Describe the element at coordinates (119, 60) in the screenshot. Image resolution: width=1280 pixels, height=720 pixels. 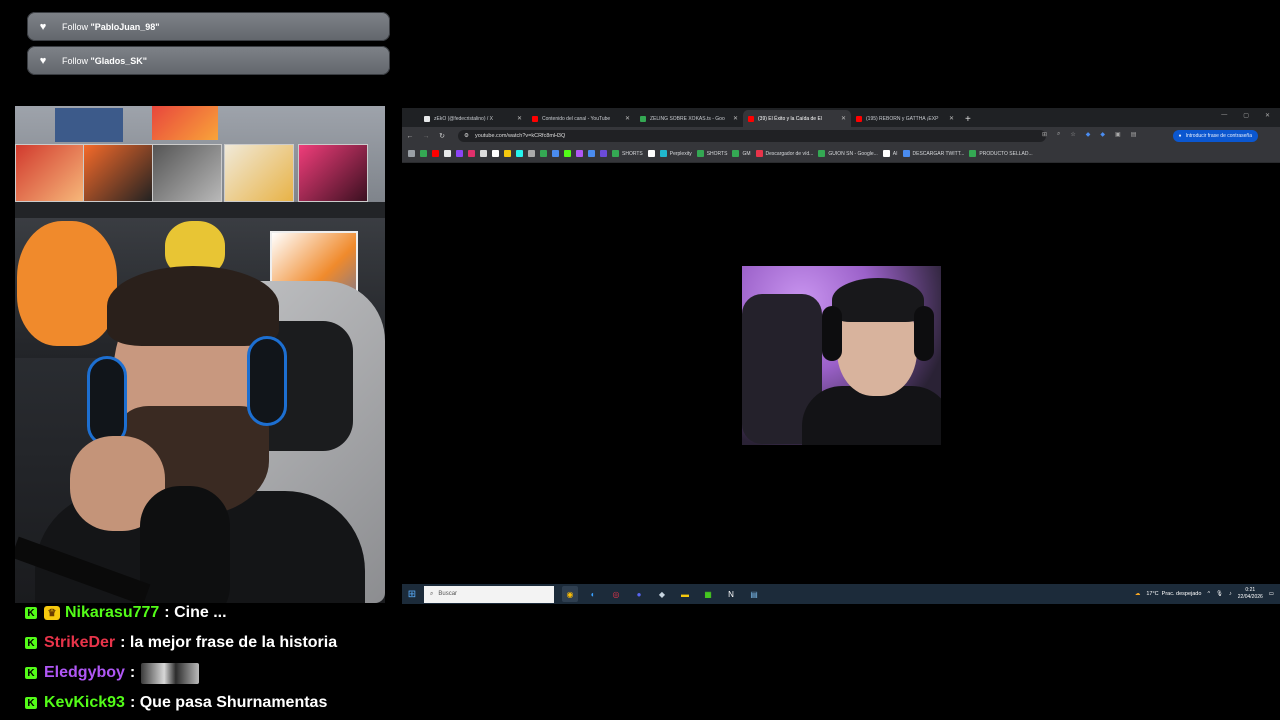
I see `follow-alert-user: "Glados_SK"` at that location.